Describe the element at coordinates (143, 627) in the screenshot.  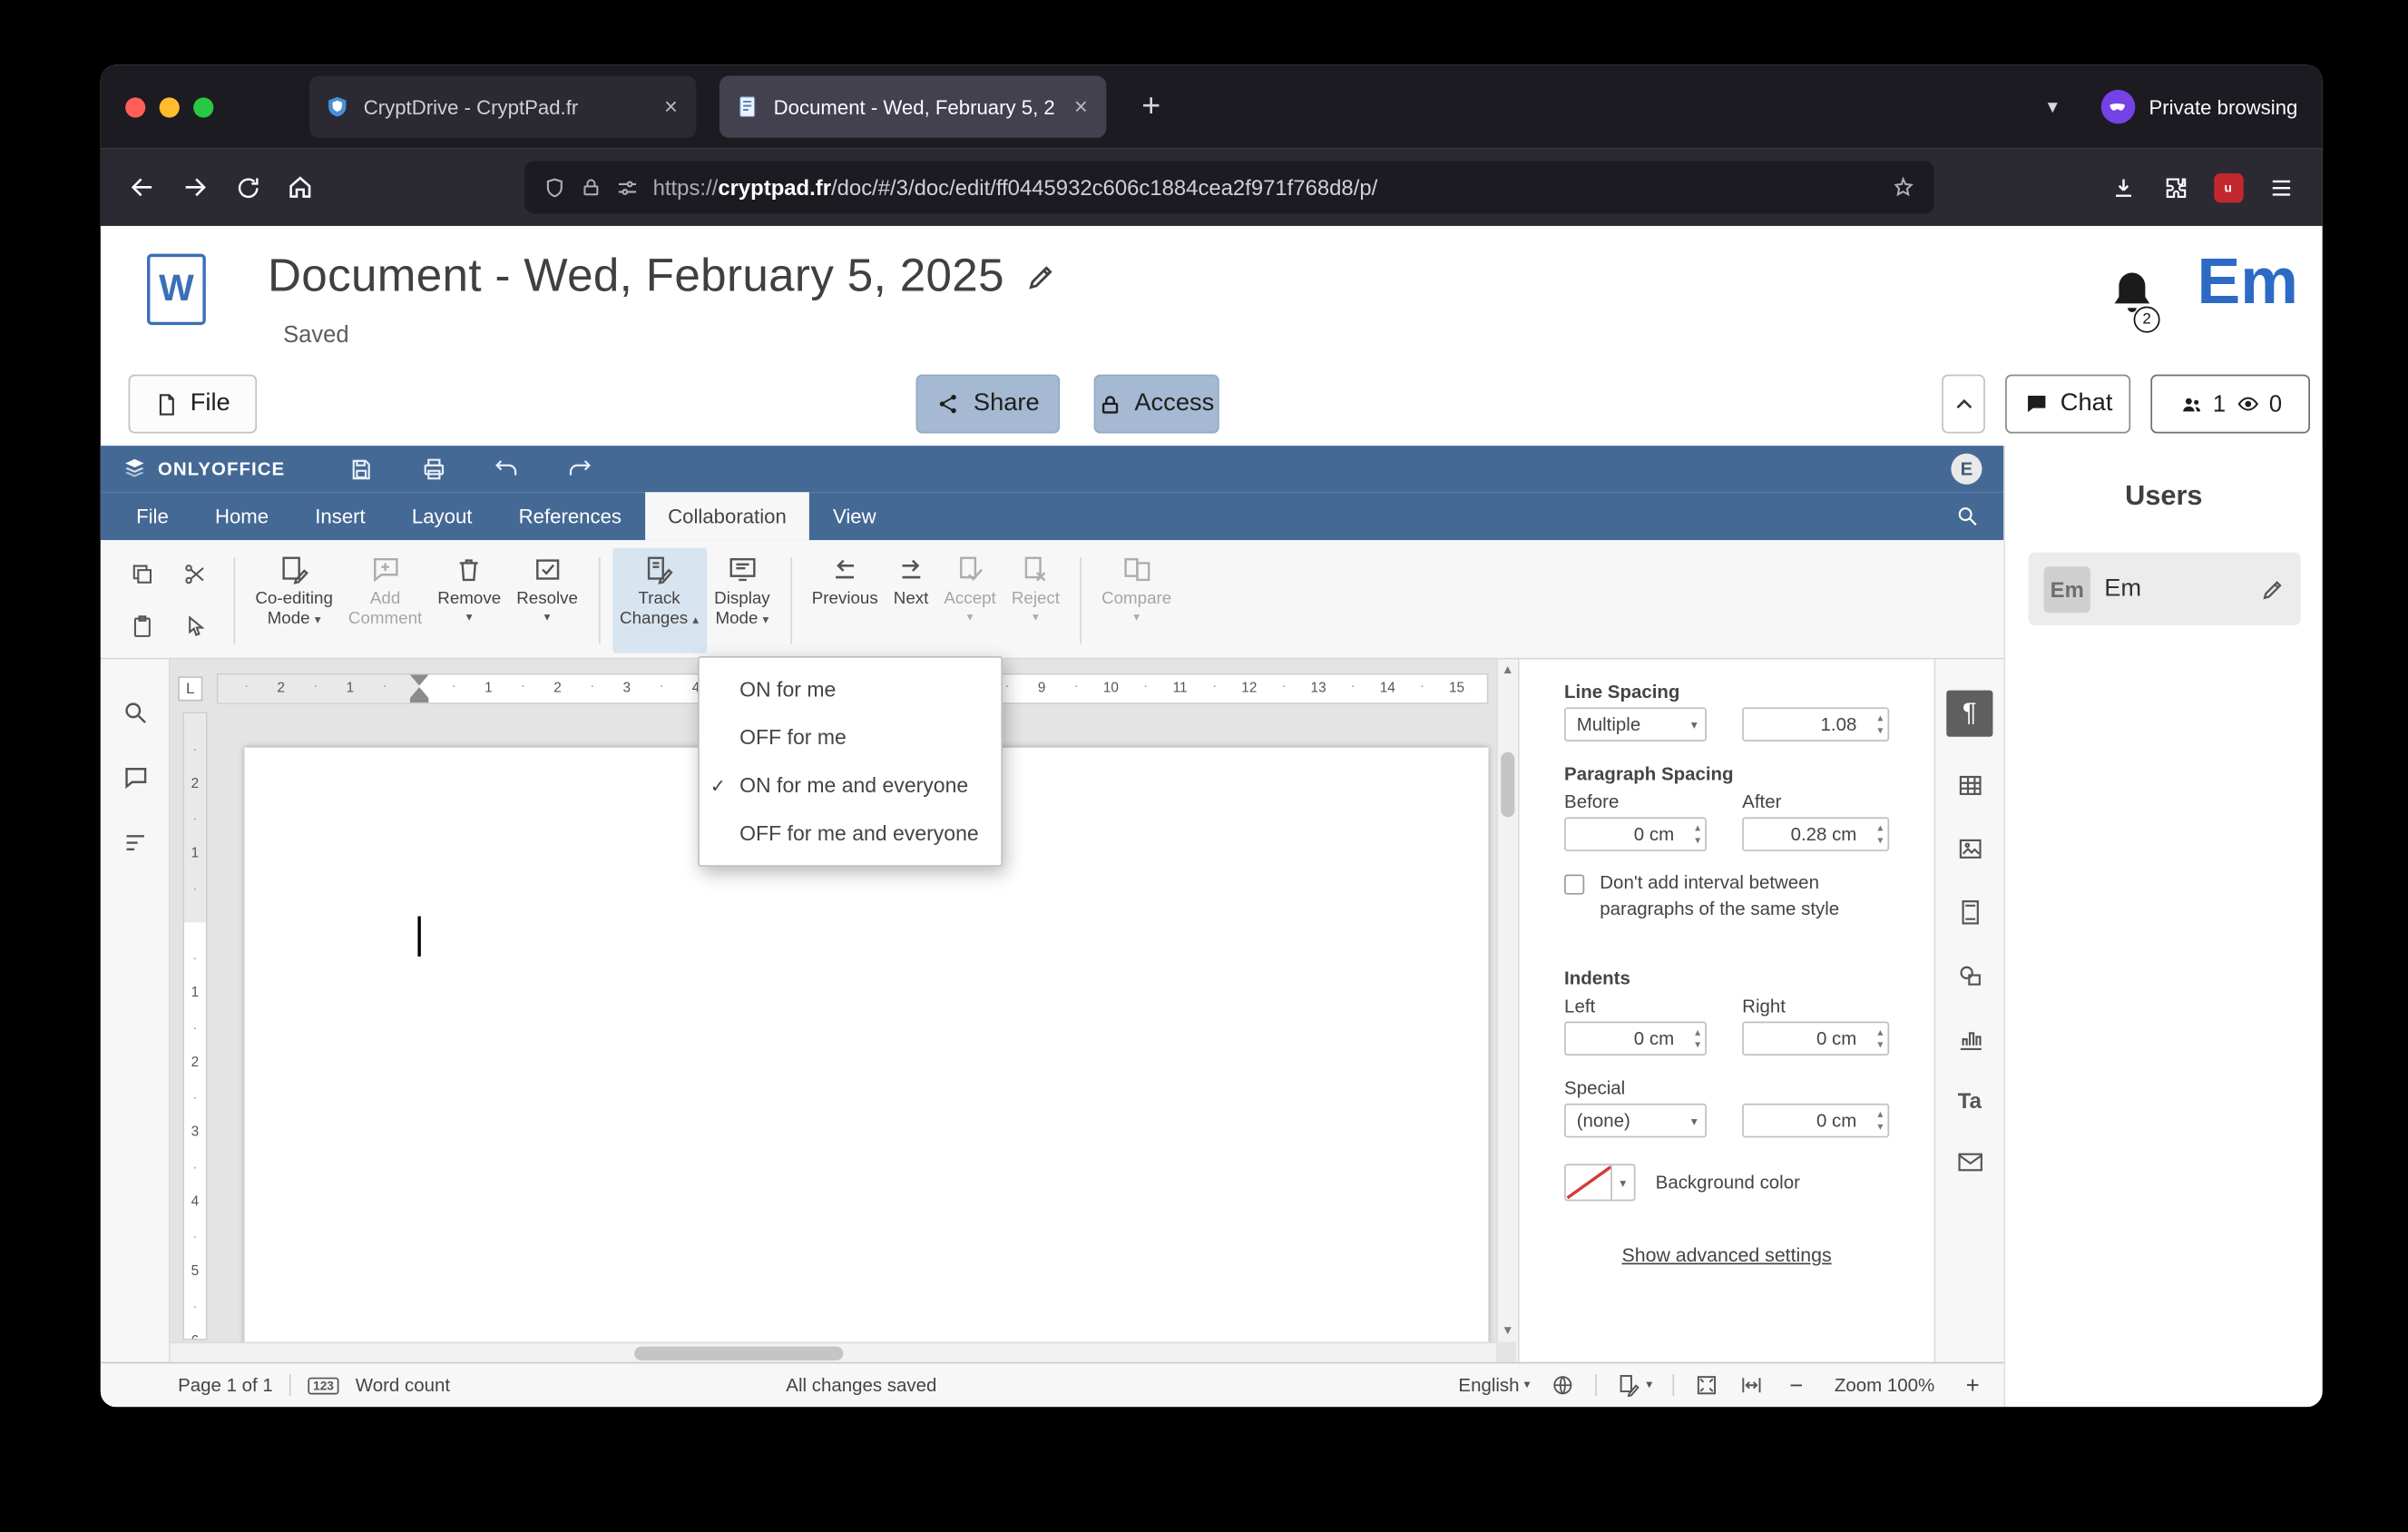
I see `paste-icon` at that location.